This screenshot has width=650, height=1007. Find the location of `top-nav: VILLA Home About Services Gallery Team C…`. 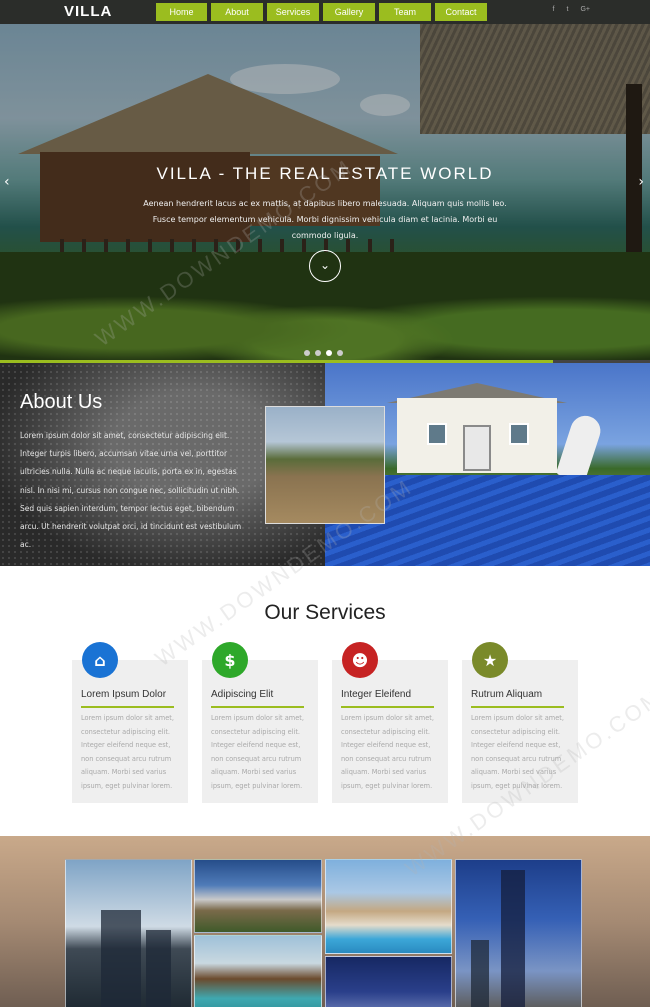

top-nav: VILLA Home About Services Gallery Team C… is located at coordinates (325, 12).